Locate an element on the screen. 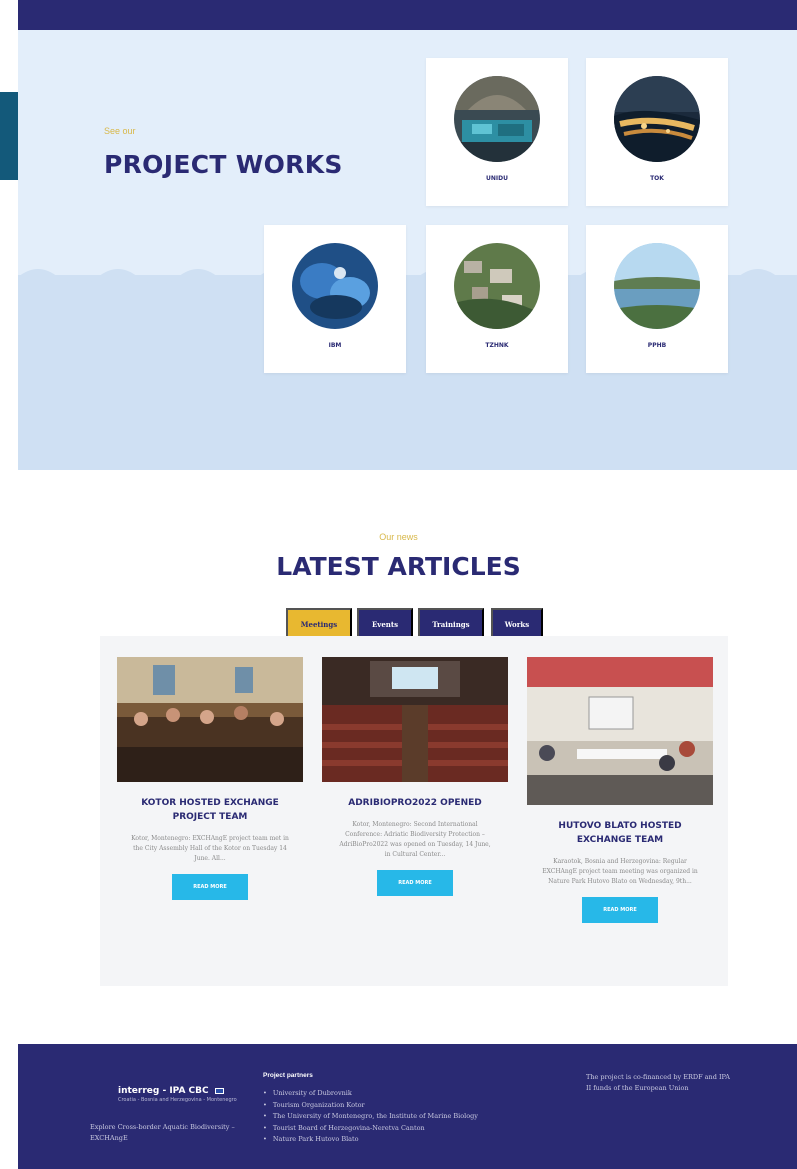 This screenshot has height=1169, width=797. pphb-image is located at coordinates (657, 286).